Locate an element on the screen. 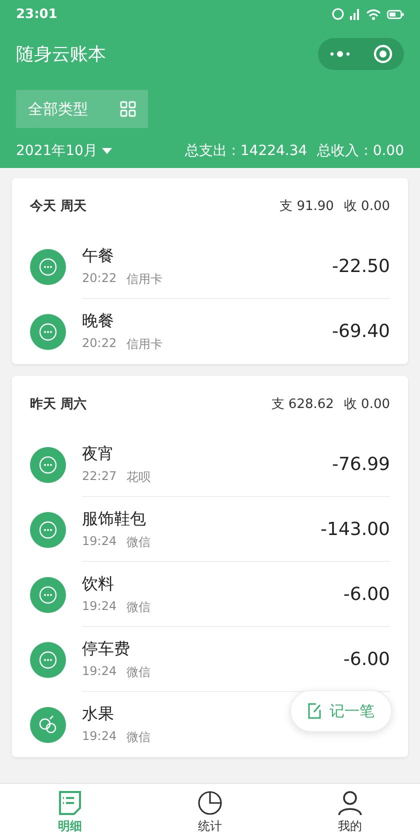  battery-icon is located at coordinates (395, 14).